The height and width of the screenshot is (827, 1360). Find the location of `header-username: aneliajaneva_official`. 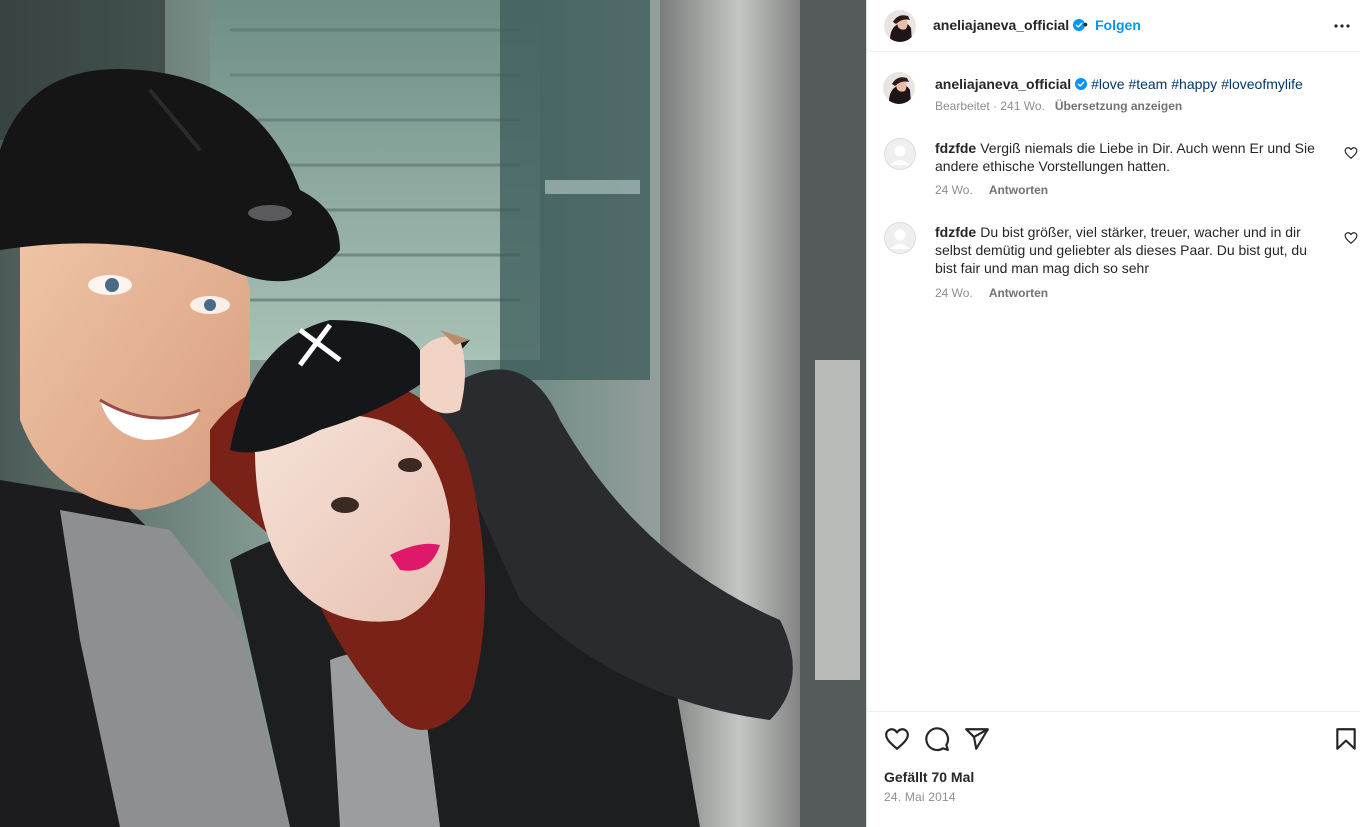

header-username: aneliajaneva_official is located at coordinates (1009, 25).